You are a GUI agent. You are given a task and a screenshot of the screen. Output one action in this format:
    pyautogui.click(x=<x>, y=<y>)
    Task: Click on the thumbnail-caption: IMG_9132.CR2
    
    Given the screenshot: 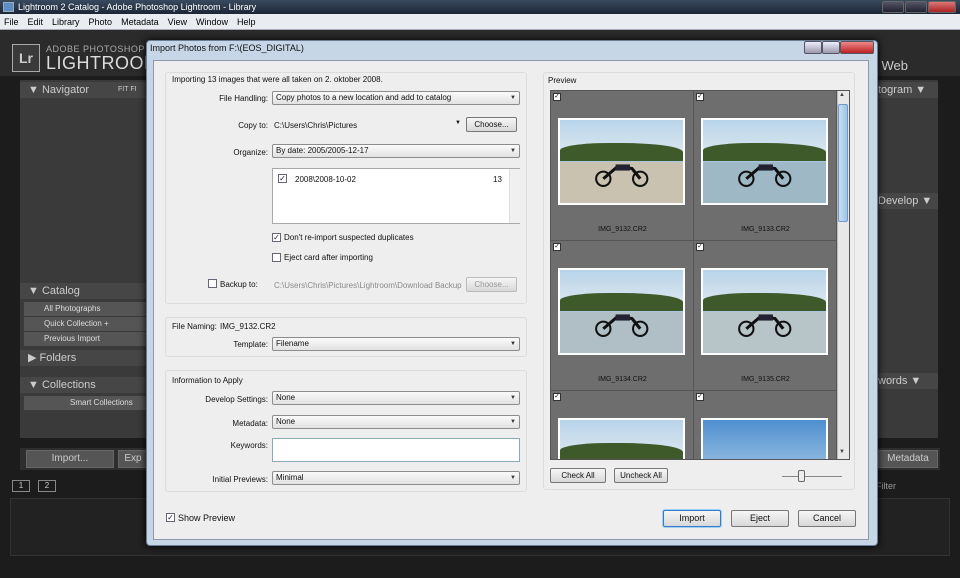 What is the action you would take?
    pyautogui.click(x=622, y=229)
    